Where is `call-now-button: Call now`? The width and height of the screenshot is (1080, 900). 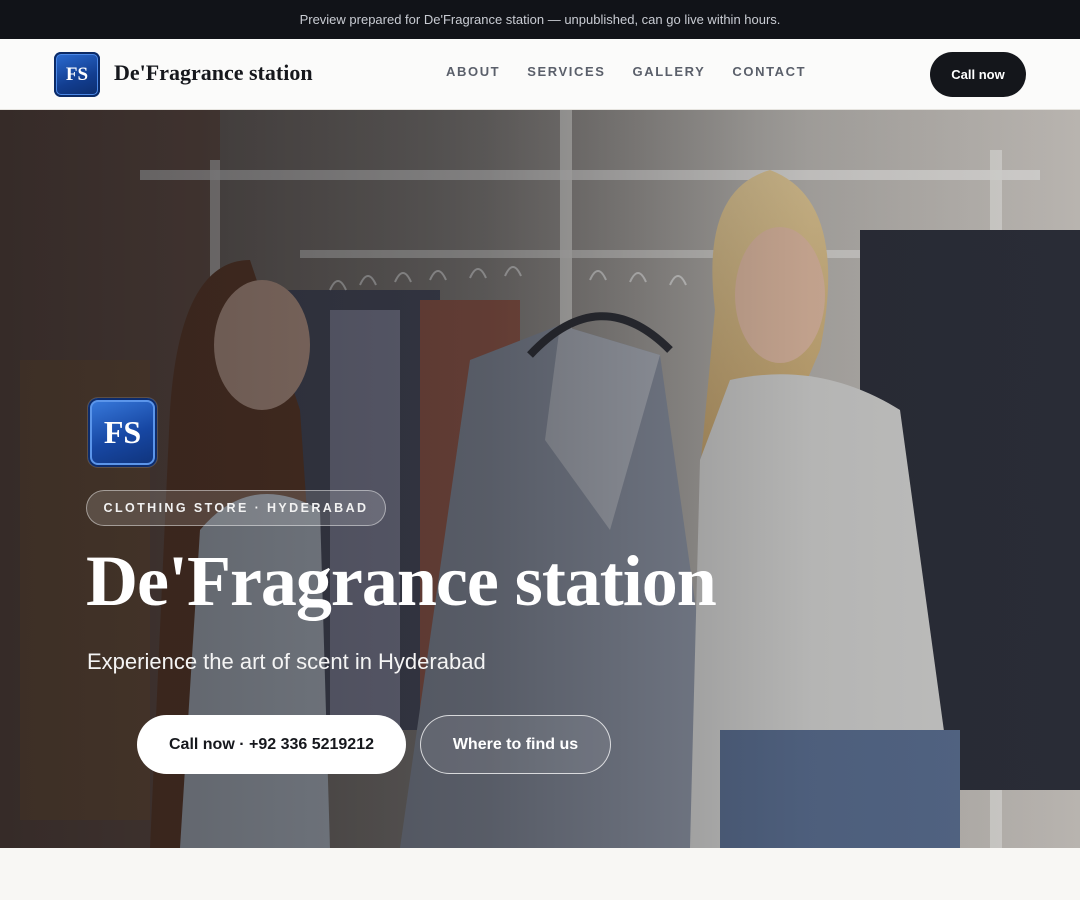
call-now-button: Call now is located at coordinates (978, 74).